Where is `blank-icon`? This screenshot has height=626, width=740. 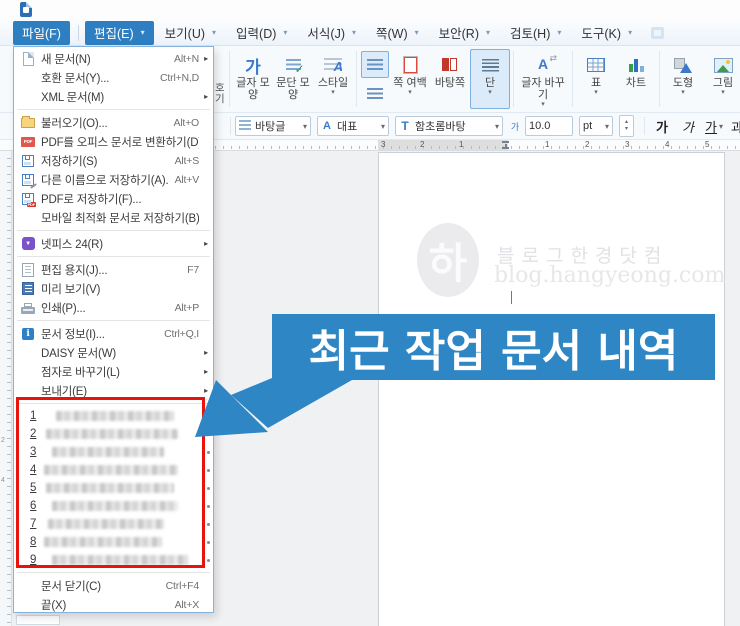
blank-icon is located at coordinates (28, 78).